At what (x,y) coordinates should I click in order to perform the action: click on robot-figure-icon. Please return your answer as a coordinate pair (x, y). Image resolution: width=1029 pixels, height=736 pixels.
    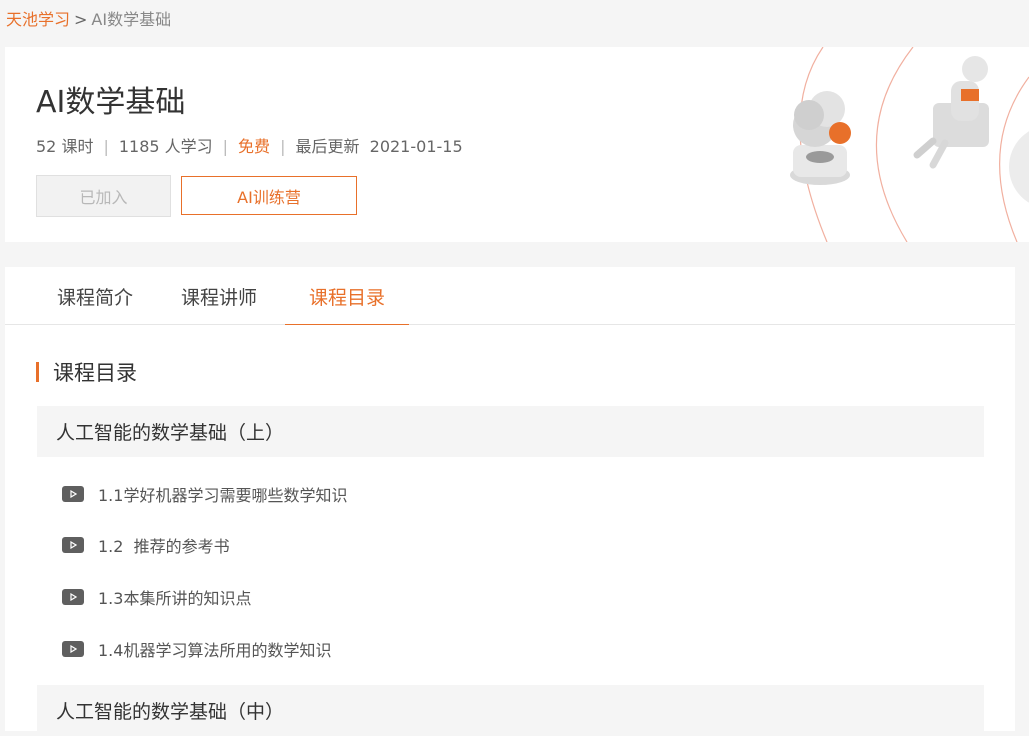
    Looking at the image, I should click on (951, 112).